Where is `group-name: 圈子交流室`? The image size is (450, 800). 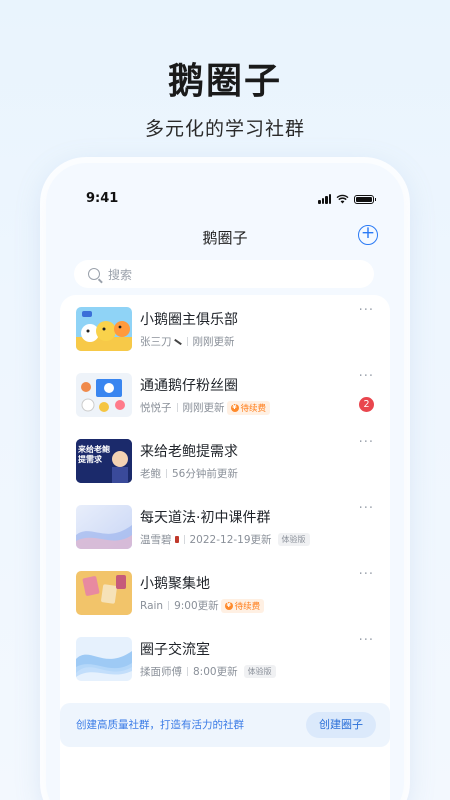 group-name: 圈子交流室 is located at coordinates (175, 650).